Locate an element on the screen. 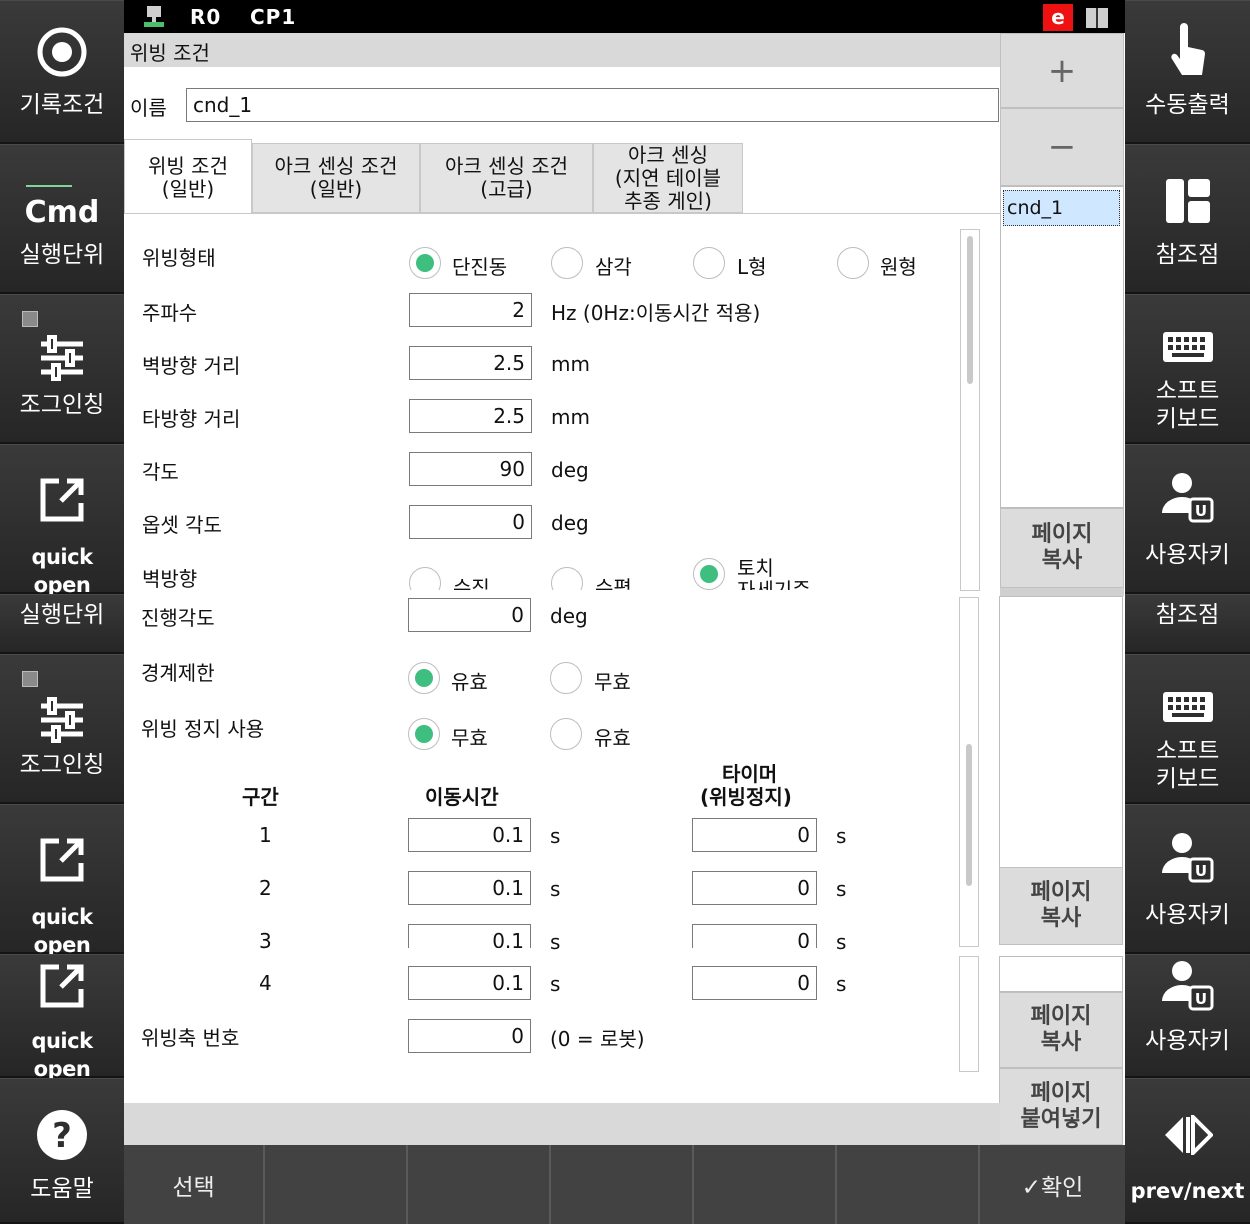  record-condition-button: 기록조건 is located at coordinates (62, 72).